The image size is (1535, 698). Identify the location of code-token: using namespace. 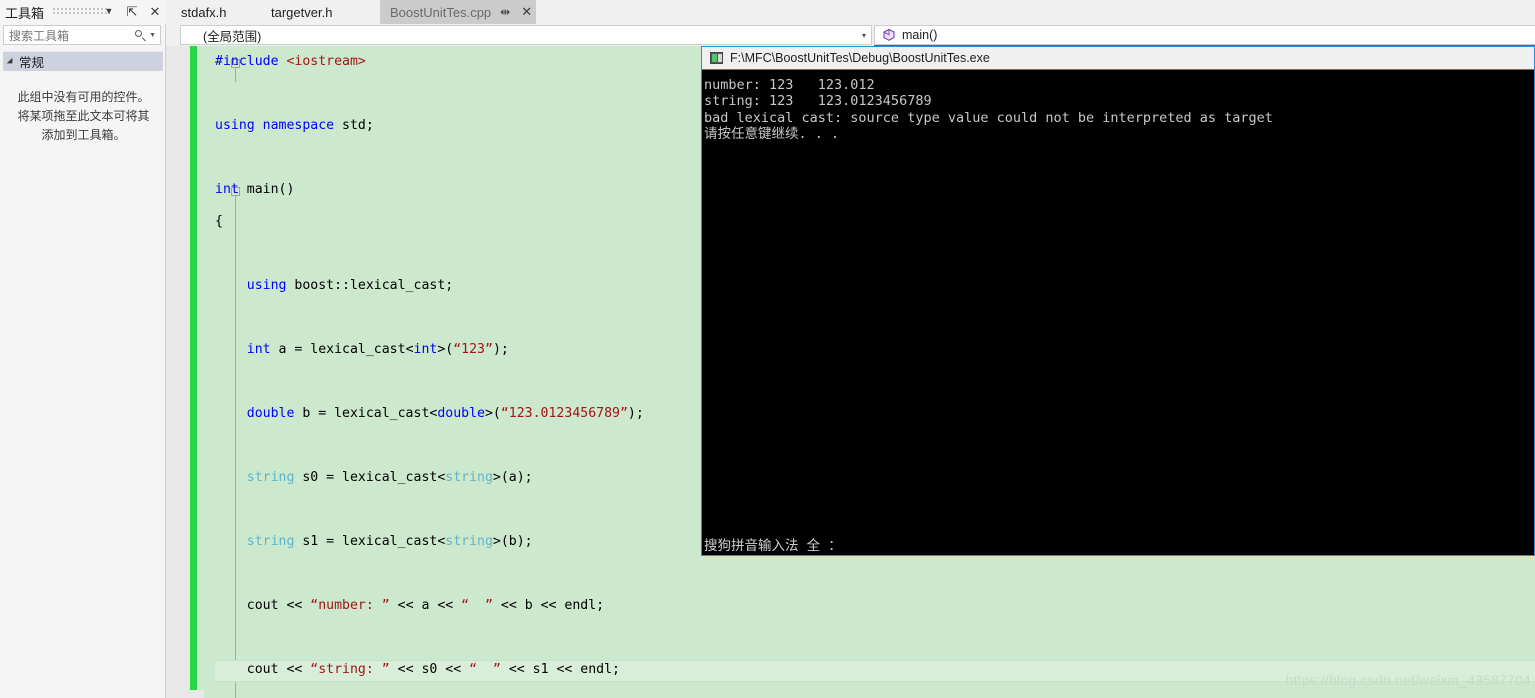
(279, 125).